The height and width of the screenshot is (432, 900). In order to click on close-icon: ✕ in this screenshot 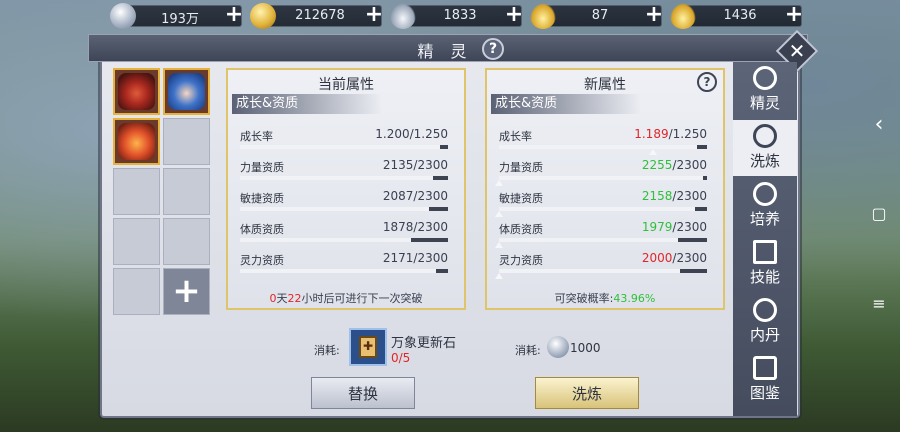, I will do `click(797, 51)`.